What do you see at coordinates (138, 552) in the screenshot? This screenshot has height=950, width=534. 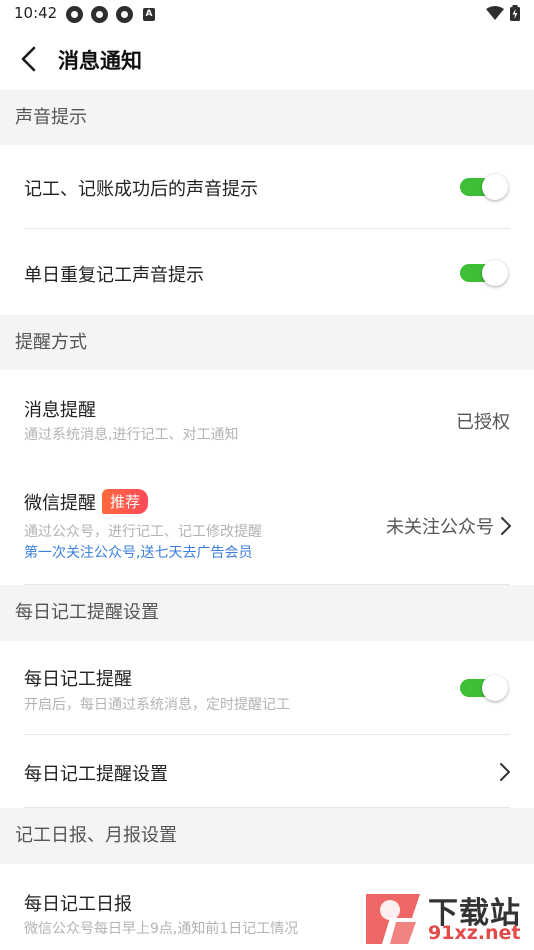 I see `promo-link: 第一次关注公众号,送七天去广告会员` at bounding box center [138, 552].